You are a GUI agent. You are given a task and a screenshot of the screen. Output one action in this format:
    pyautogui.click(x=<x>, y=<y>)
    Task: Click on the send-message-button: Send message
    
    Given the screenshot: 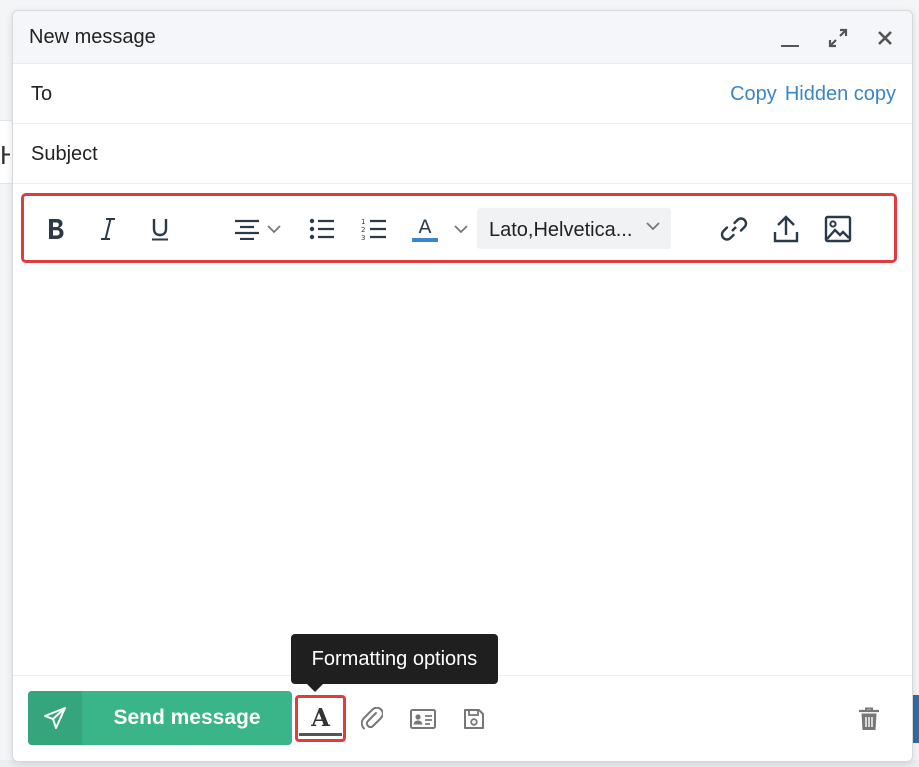 What is the action you would take?
    pyautogui.click(x=160, y=718)
    